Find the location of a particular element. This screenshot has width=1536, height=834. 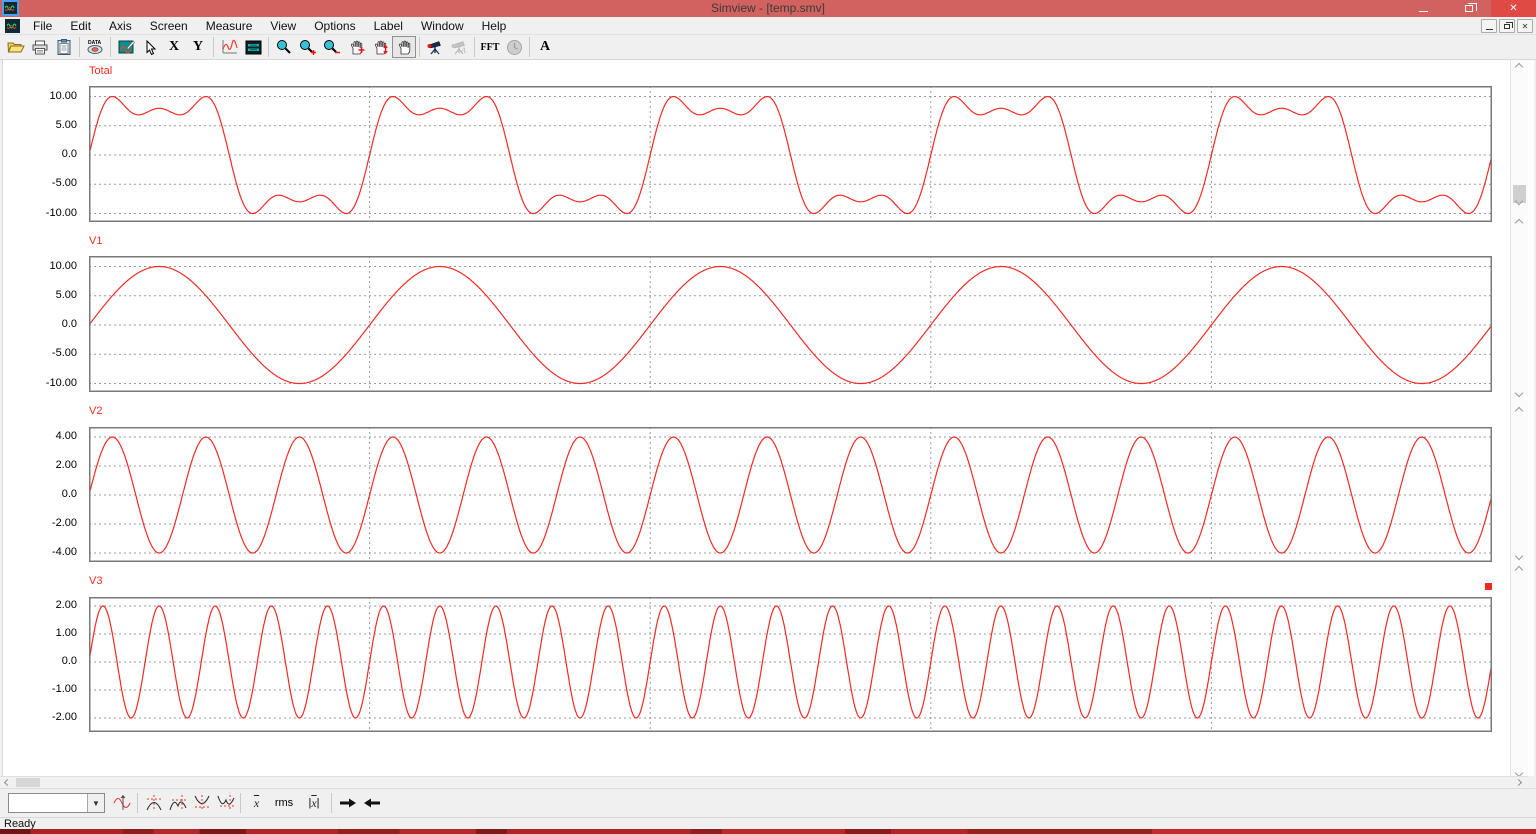

open-folder-icon is located at coordinates (16, 47).